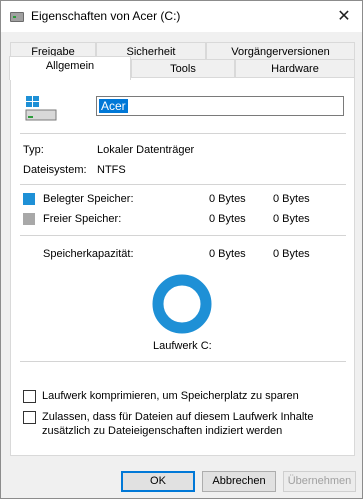 This screenshot has height=499, width=363. I want to click on free-space-size: 0 Bytes, so click(291, 219).